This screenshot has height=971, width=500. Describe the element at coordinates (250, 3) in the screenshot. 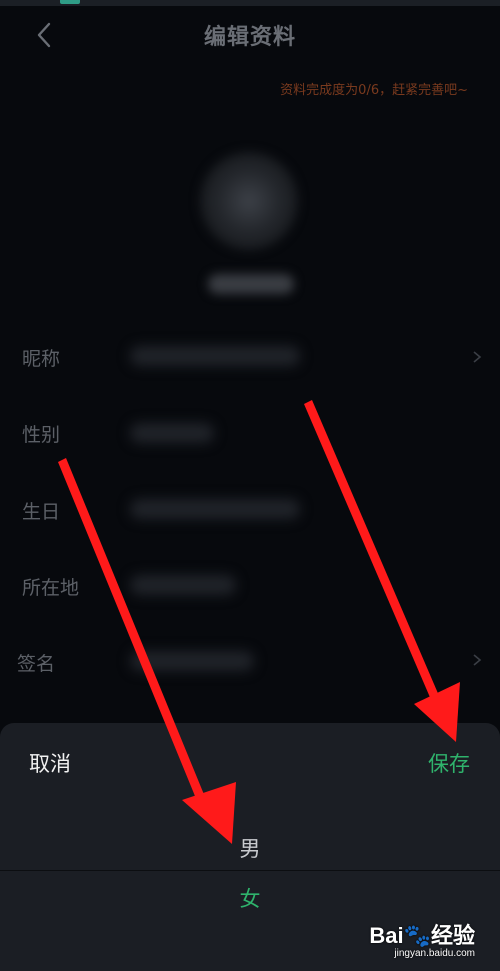

I see `status-bar` at that location.